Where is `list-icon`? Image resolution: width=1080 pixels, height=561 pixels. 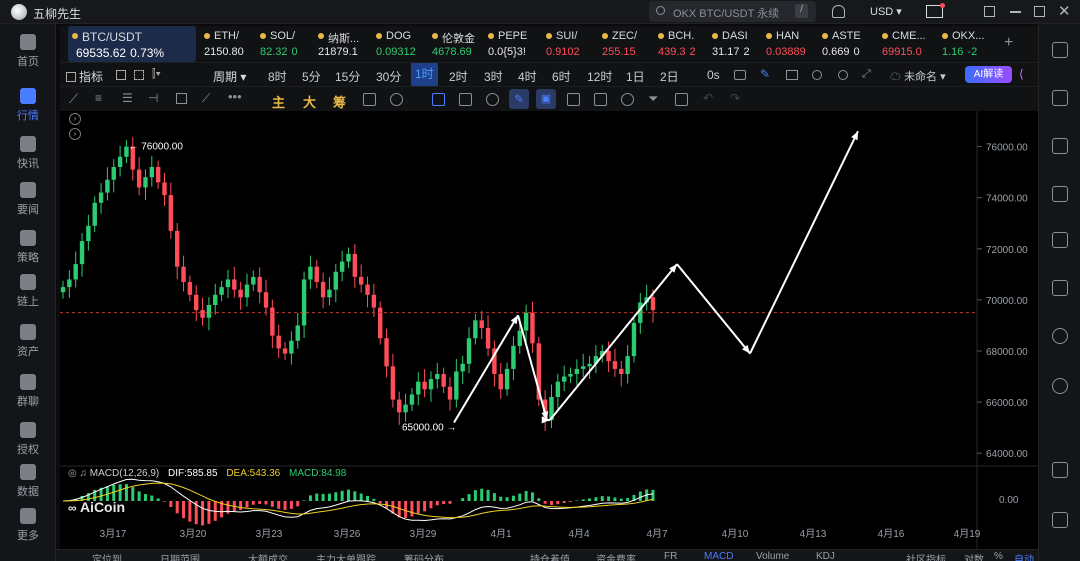
list-icon is located at coordinates (1060, 288).